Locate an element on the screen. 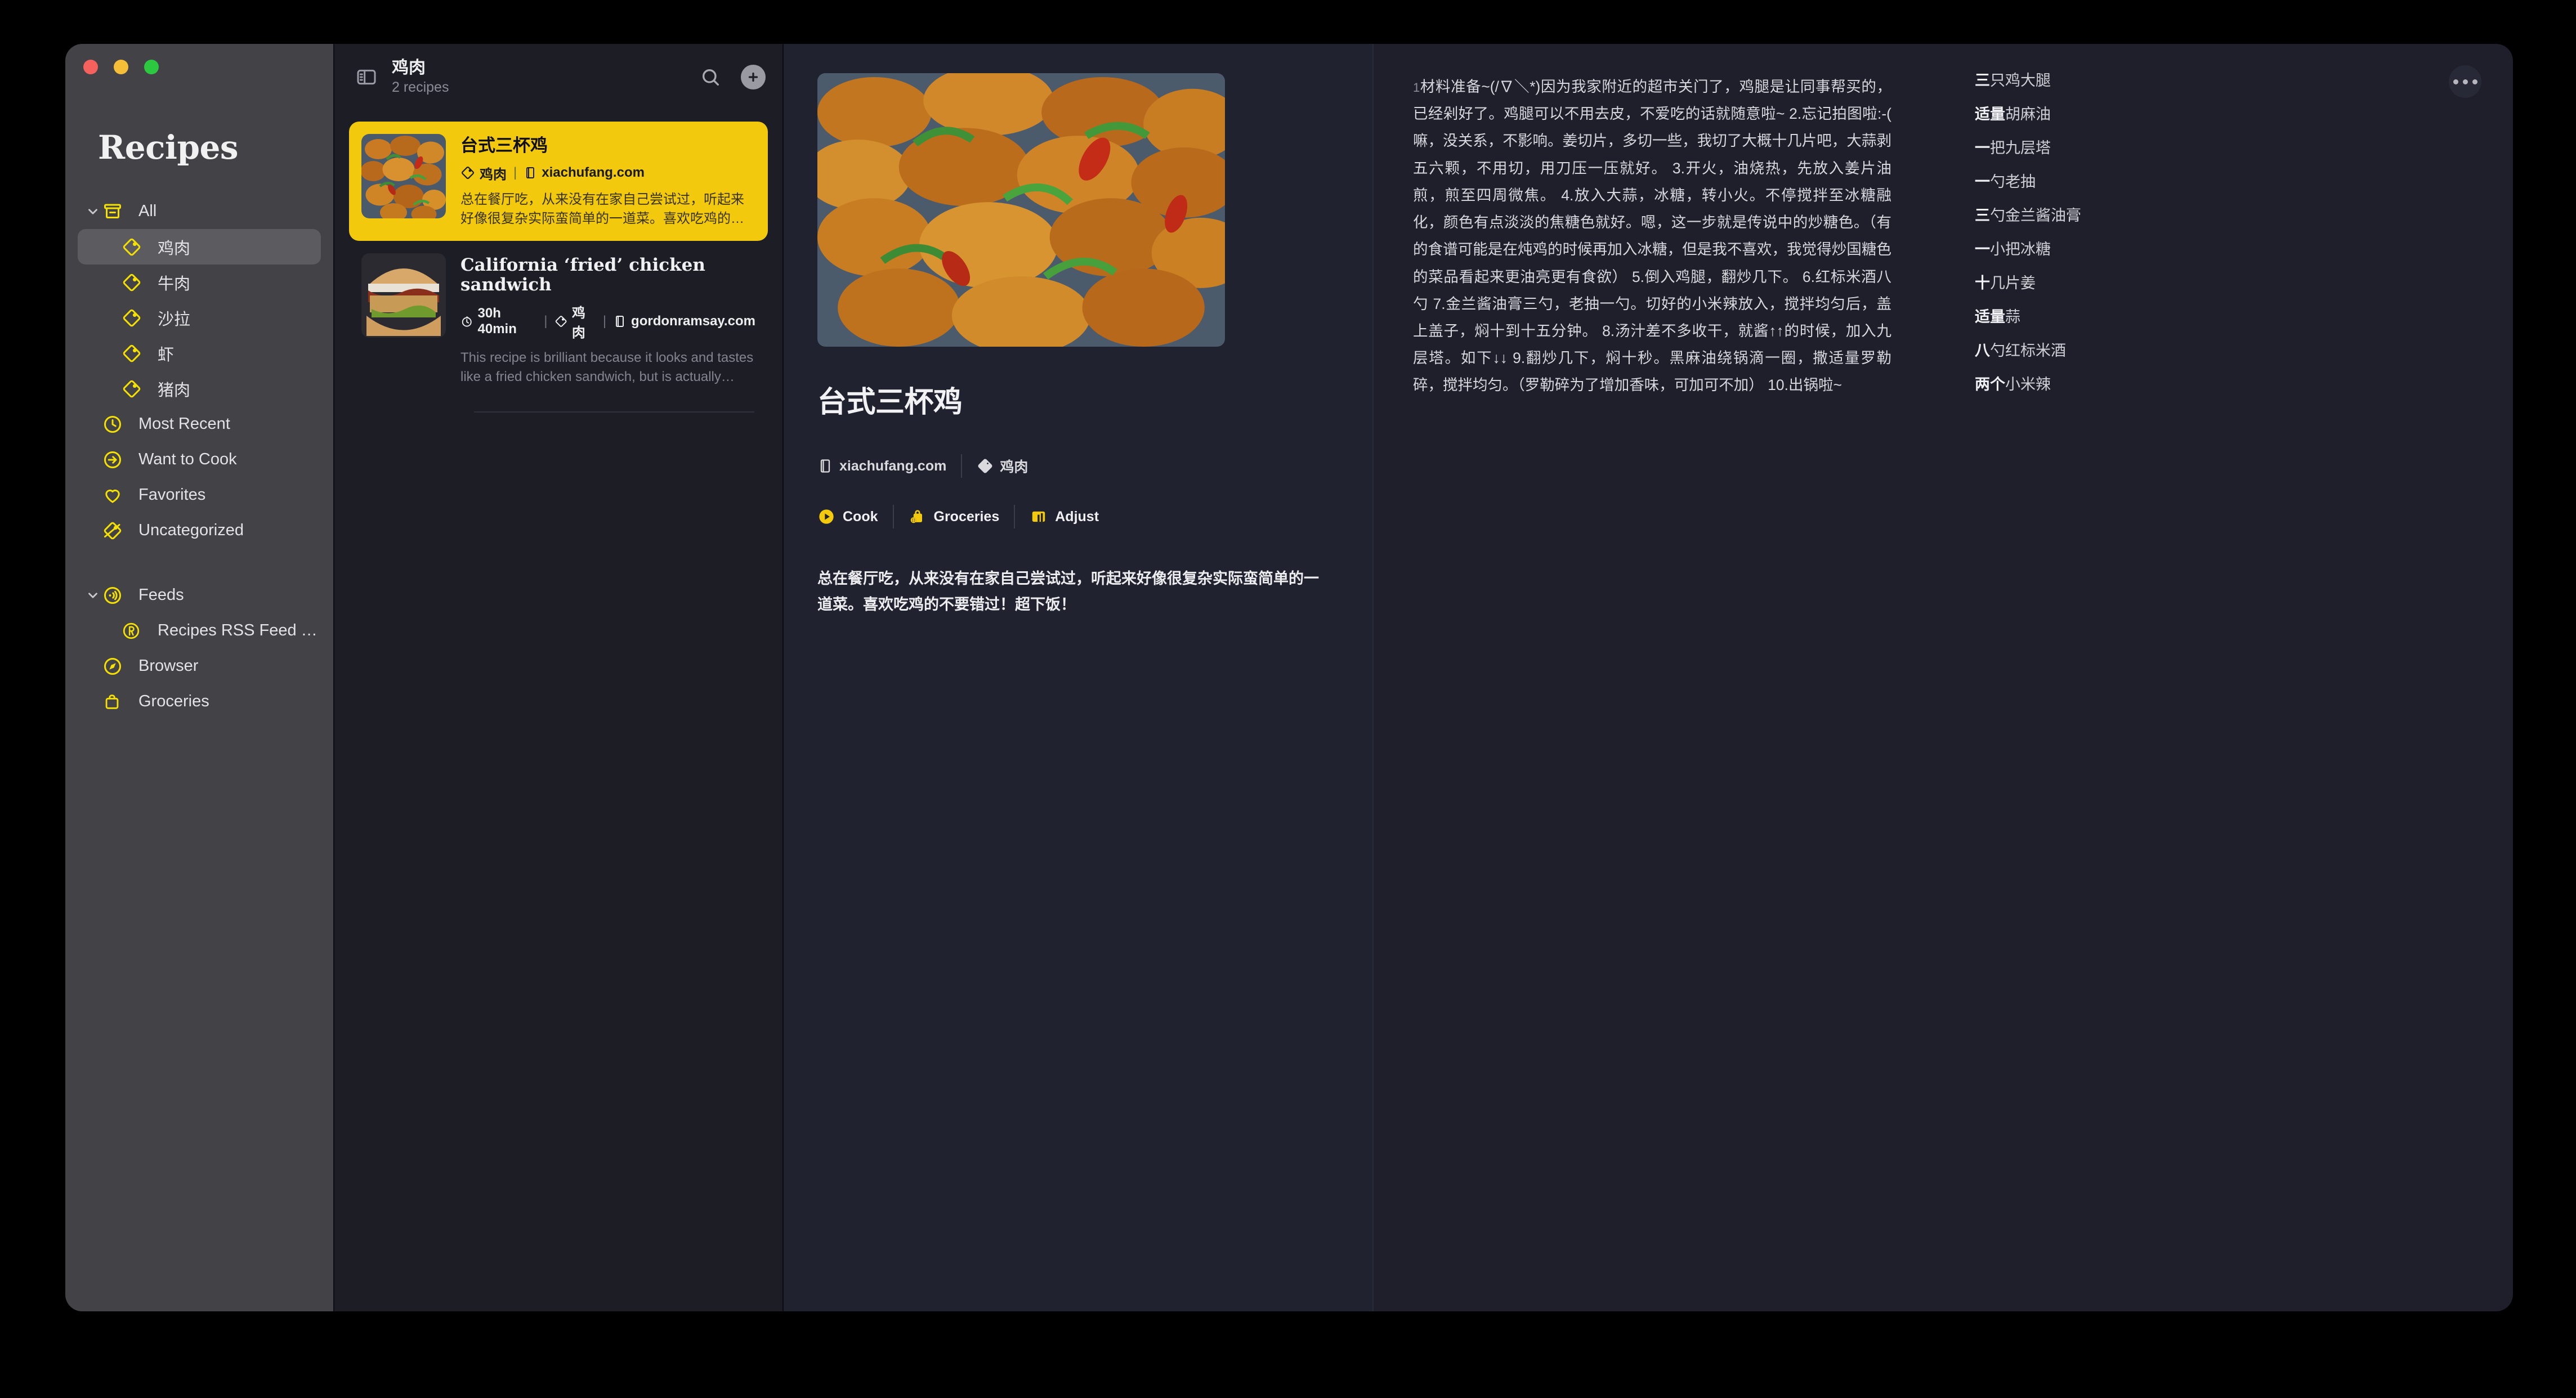 The image size is (2576, 1398). sidebar-item-label: 牛肉 is located at coordinates (174, 284).